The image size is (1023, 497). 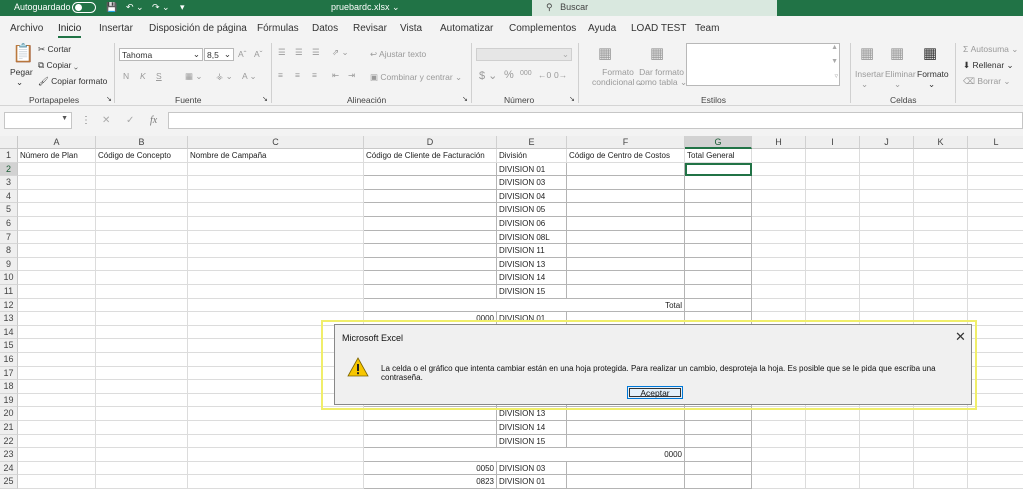 I want to click on autosum-button: Σ Autosuma ⌄, so click(x=990, y=49).